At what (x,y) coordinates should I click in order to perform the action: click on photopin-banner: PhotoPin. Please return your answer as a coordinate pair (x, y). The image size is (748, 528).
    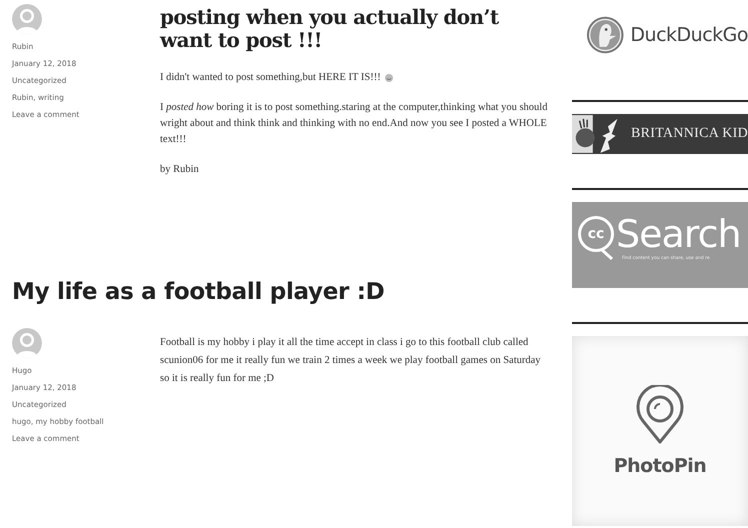
    Looking at the image, I should click on (660, 431).